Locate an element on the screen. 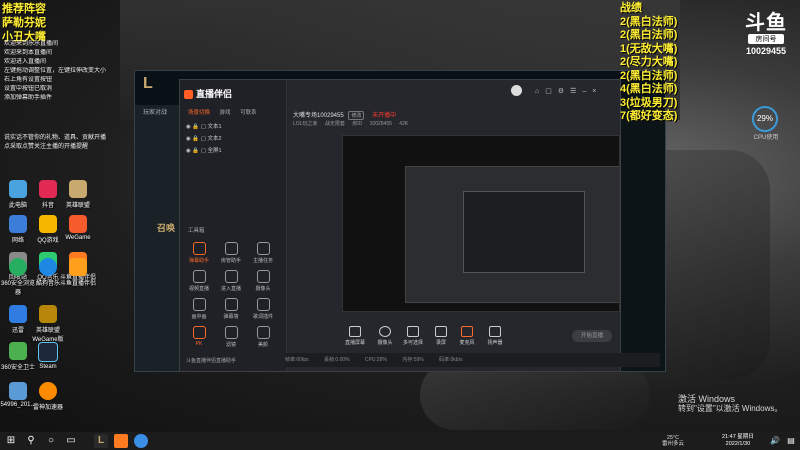 The width and height of the screenshot is (800, 450). stream-brand: 直播伴侣 is located at coordinates (208, 93).